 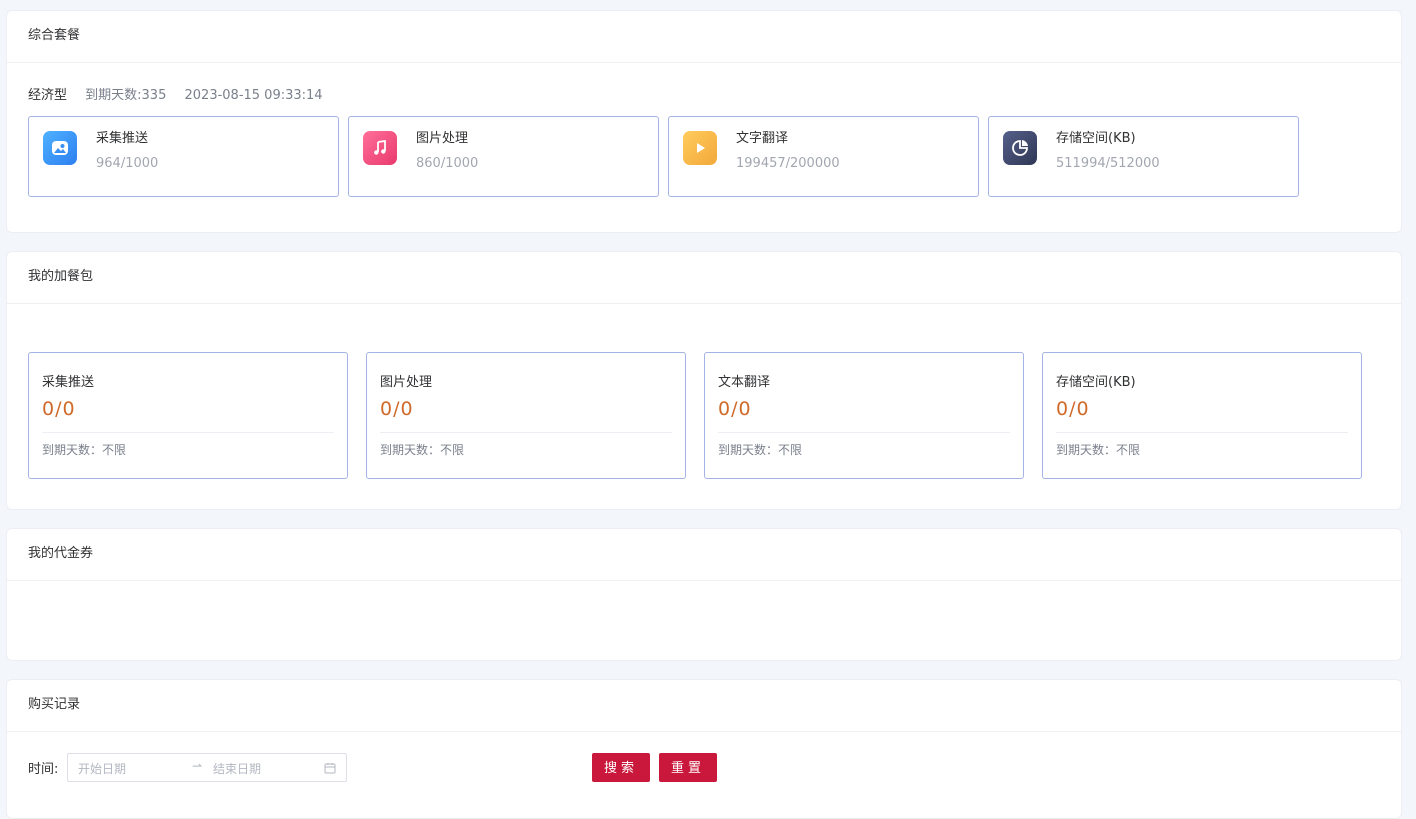 I want to click on addon-item-translate: 文本翻译 0/0 到期天数：不限, so click(x=864, y=415).